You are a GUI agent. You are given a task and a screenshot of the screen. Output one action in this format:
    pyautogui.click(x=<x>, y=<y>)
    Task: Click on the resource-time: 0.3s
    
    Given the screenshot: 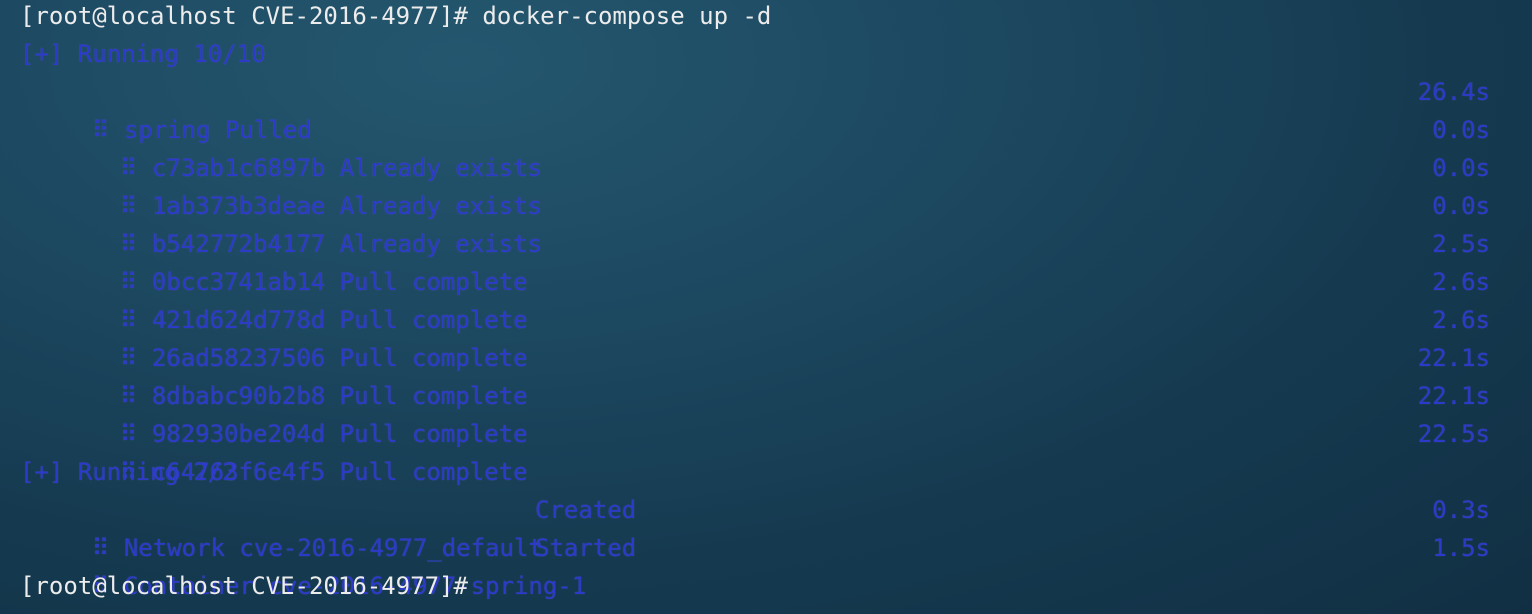 What is the action you would take?
    pyautogui.click(x=1461, y=510)
    